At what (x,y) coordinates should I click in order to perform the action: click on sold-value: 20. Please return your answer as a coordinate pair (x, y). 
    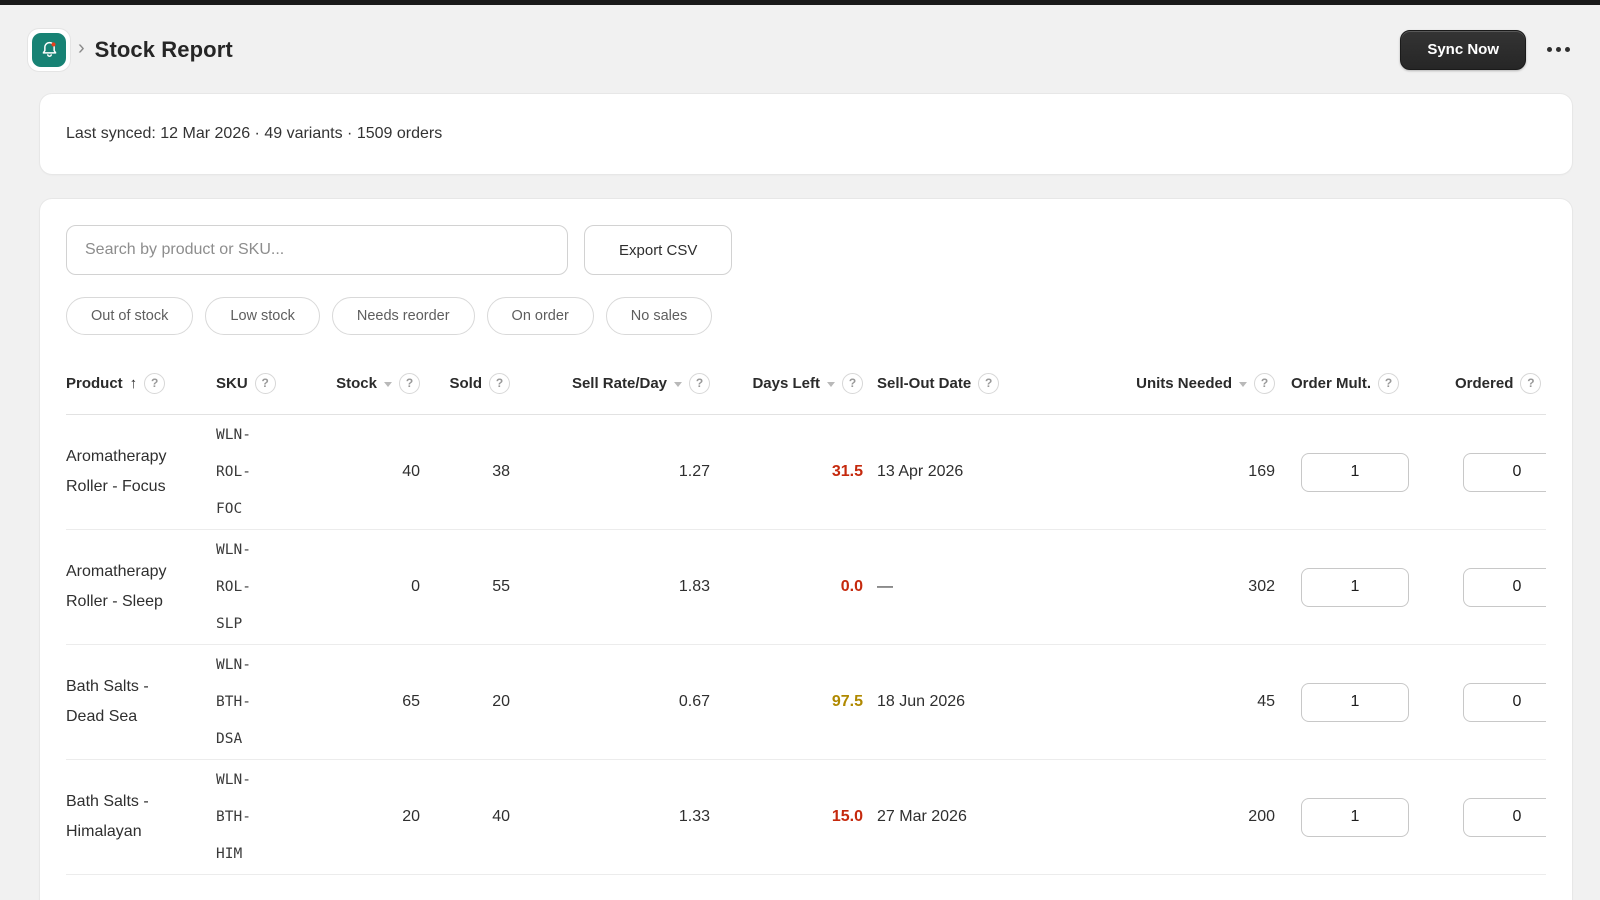
    Looking at the image, I should click on (501, 701).